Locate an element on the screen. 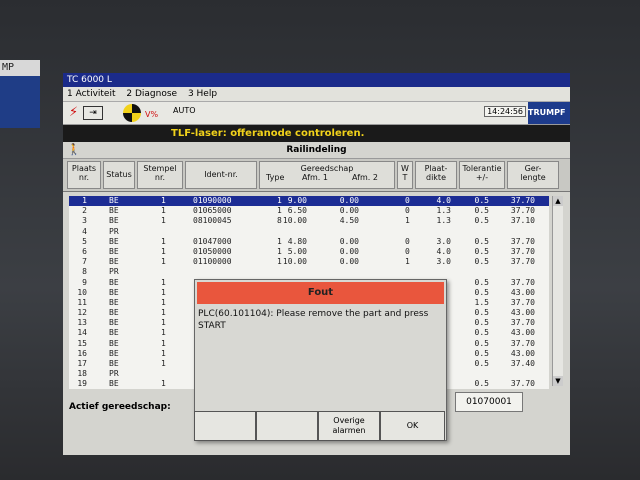  cell-len: 37.40 is located at coordinates (522, 363).